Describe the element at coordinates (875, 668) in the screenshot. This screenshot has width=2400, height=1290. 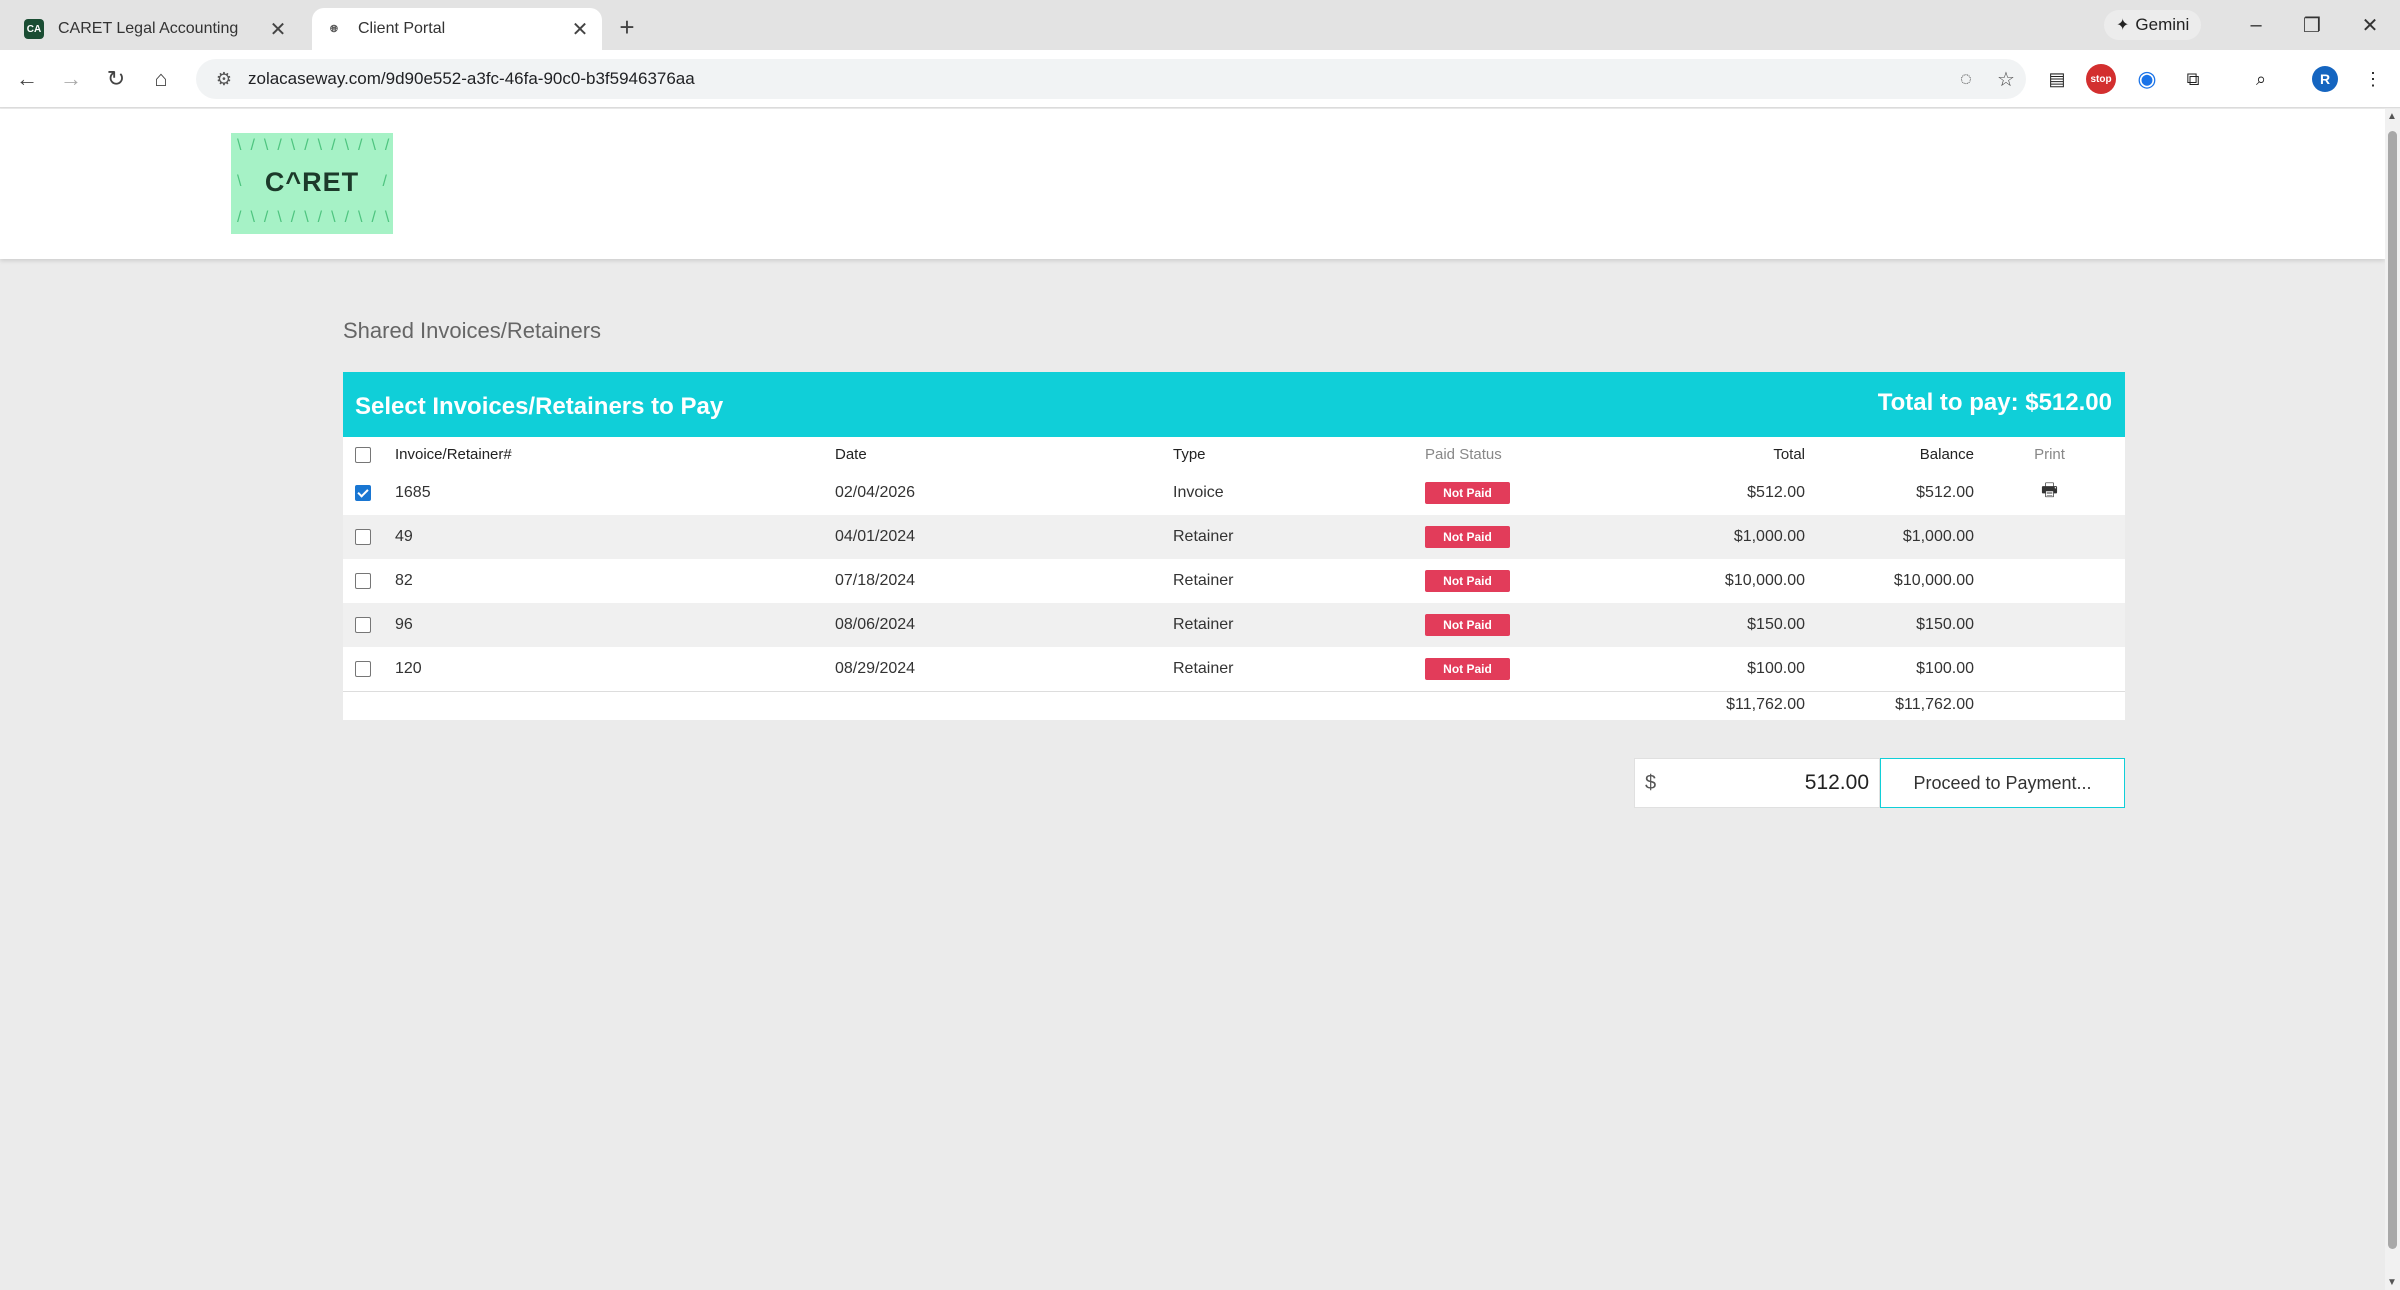
I see `invoice-date: 08/29/2024` at that location.